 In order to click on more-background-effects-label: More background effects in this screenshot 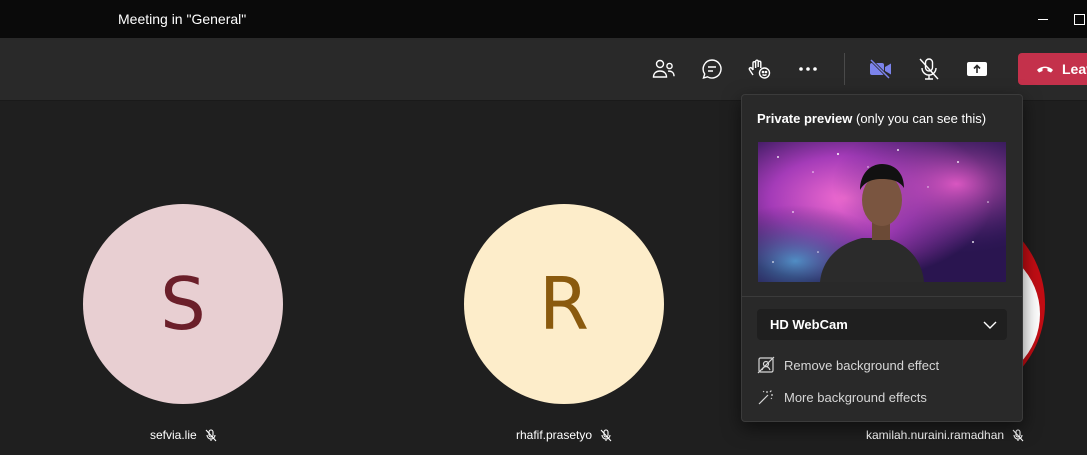, I will do `click(855, 397)`.